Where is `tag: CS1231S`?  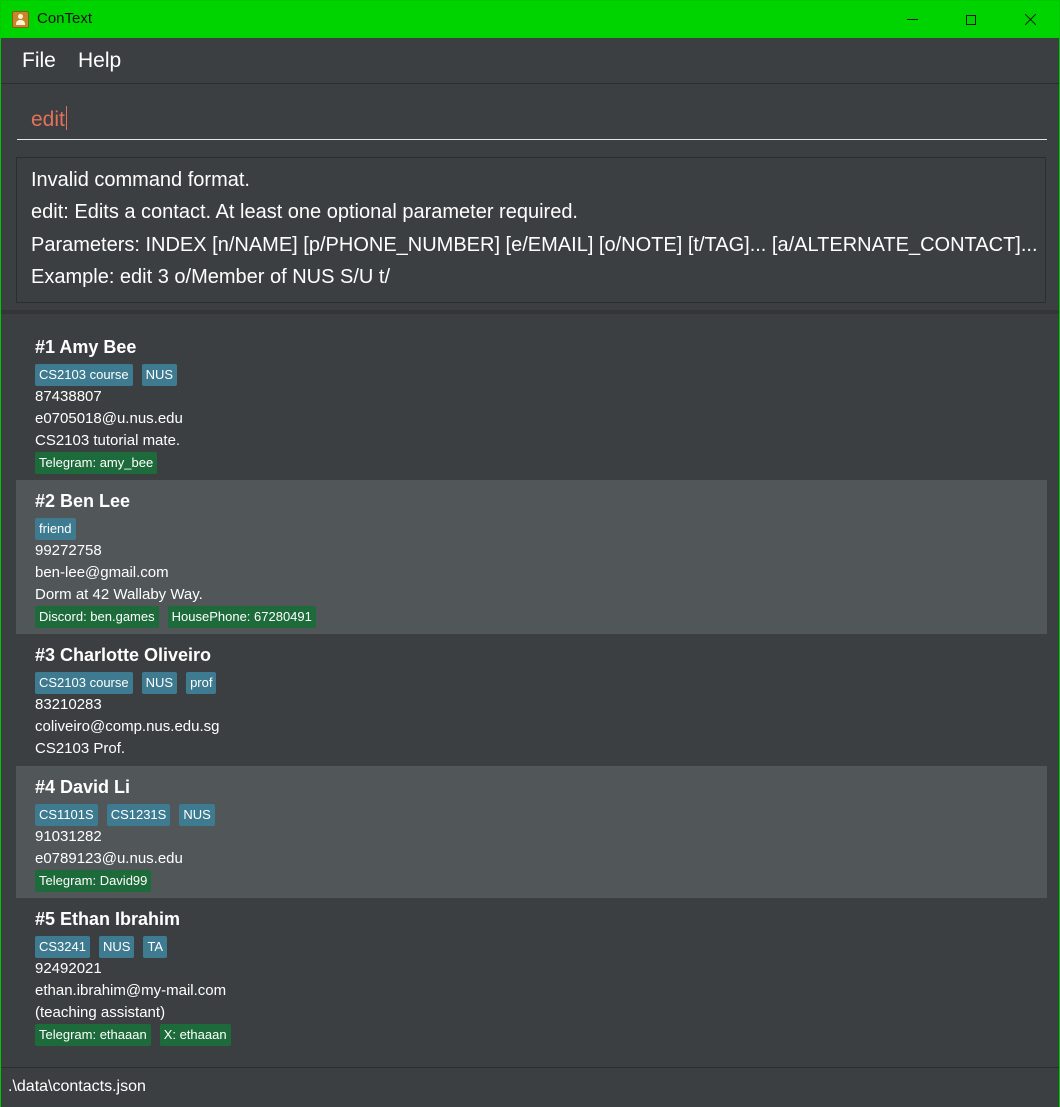 tag: CS1231S is located at coordinates (138, 815).